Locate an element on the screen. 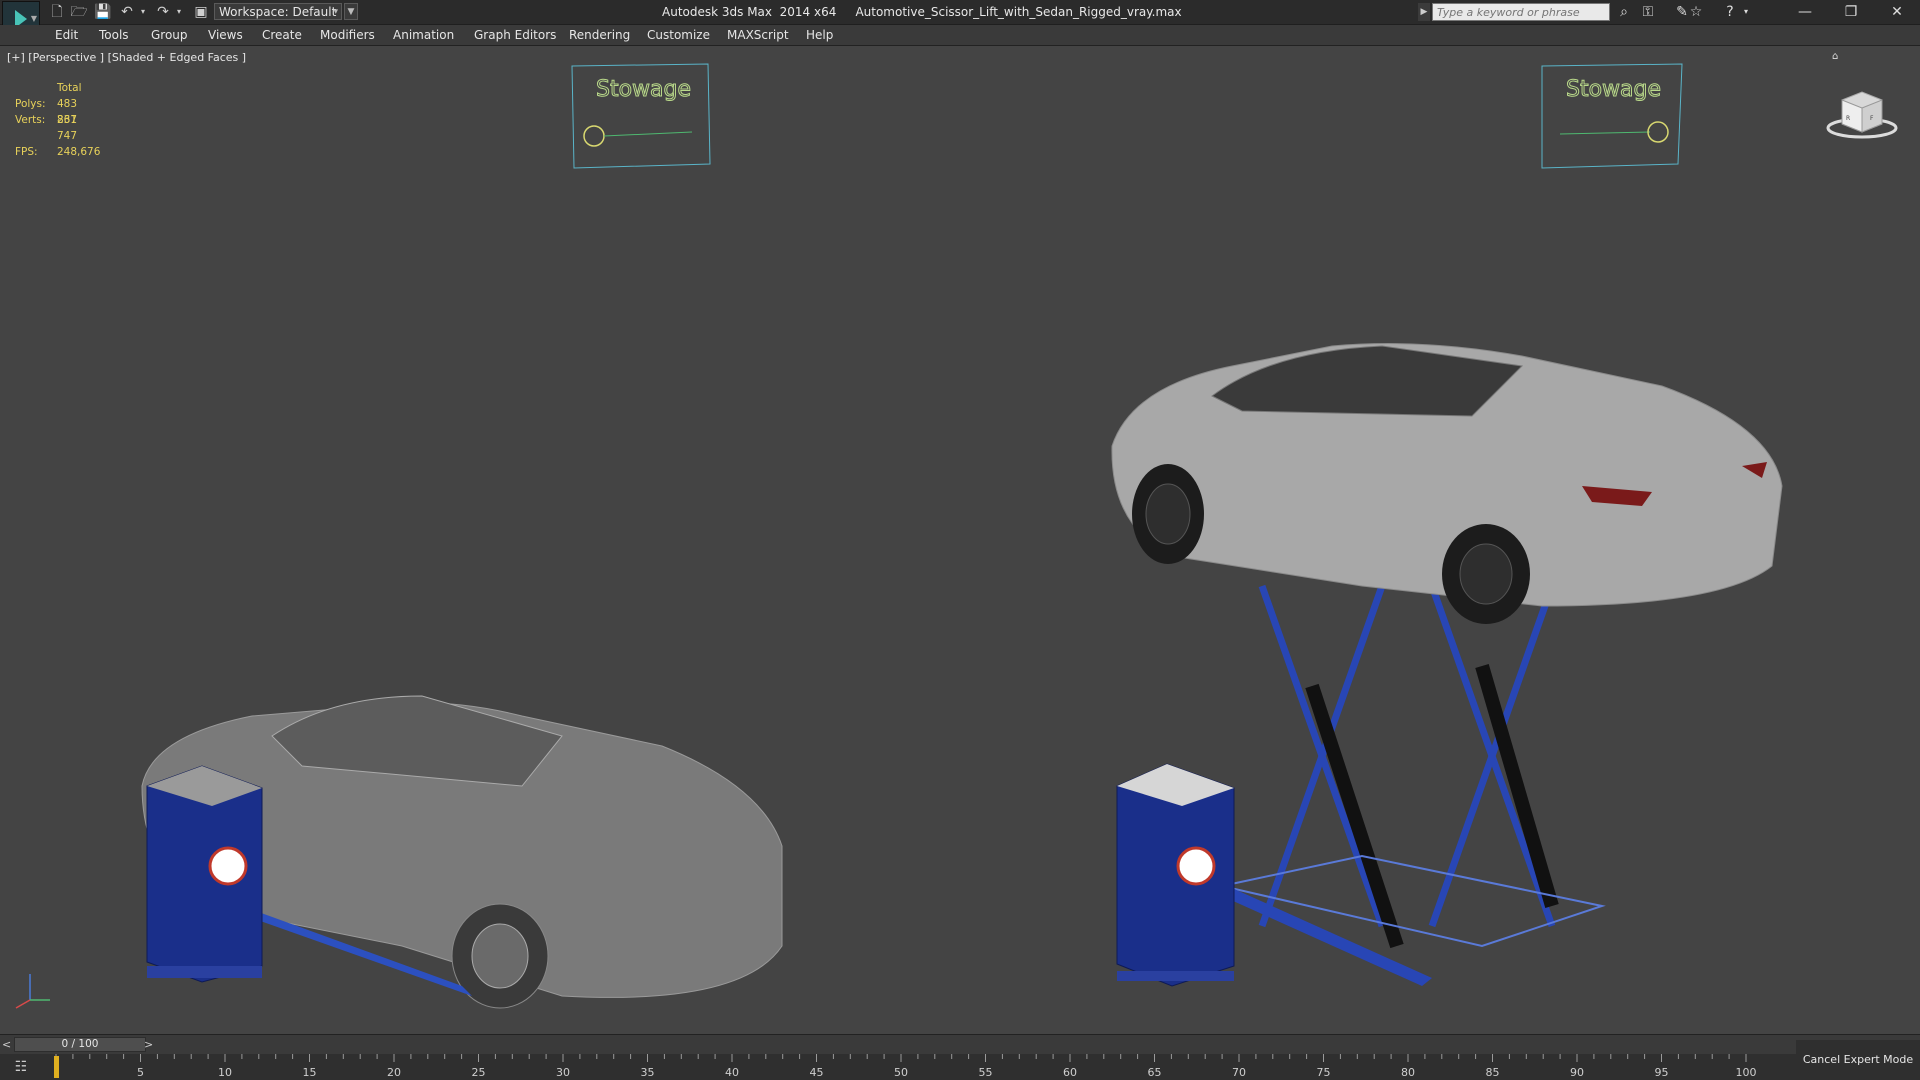 This screenshot has width=1920, height=1080. menu-help: Help is located at coordinates (819, 35).